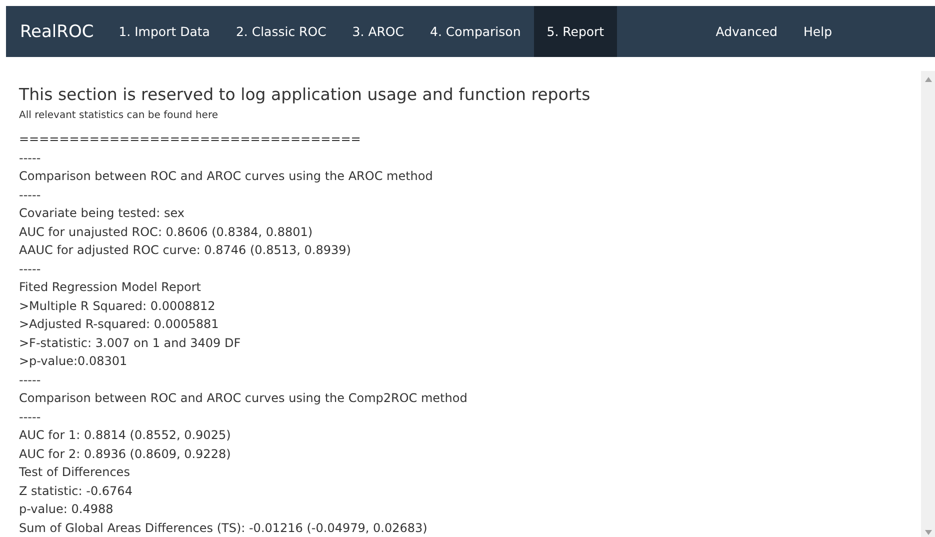 Image resolution: width=935 pixels, height=537 pixels. I want to click on log-line: >Multiple R Squared: 0.0008812, so click(117, 306).